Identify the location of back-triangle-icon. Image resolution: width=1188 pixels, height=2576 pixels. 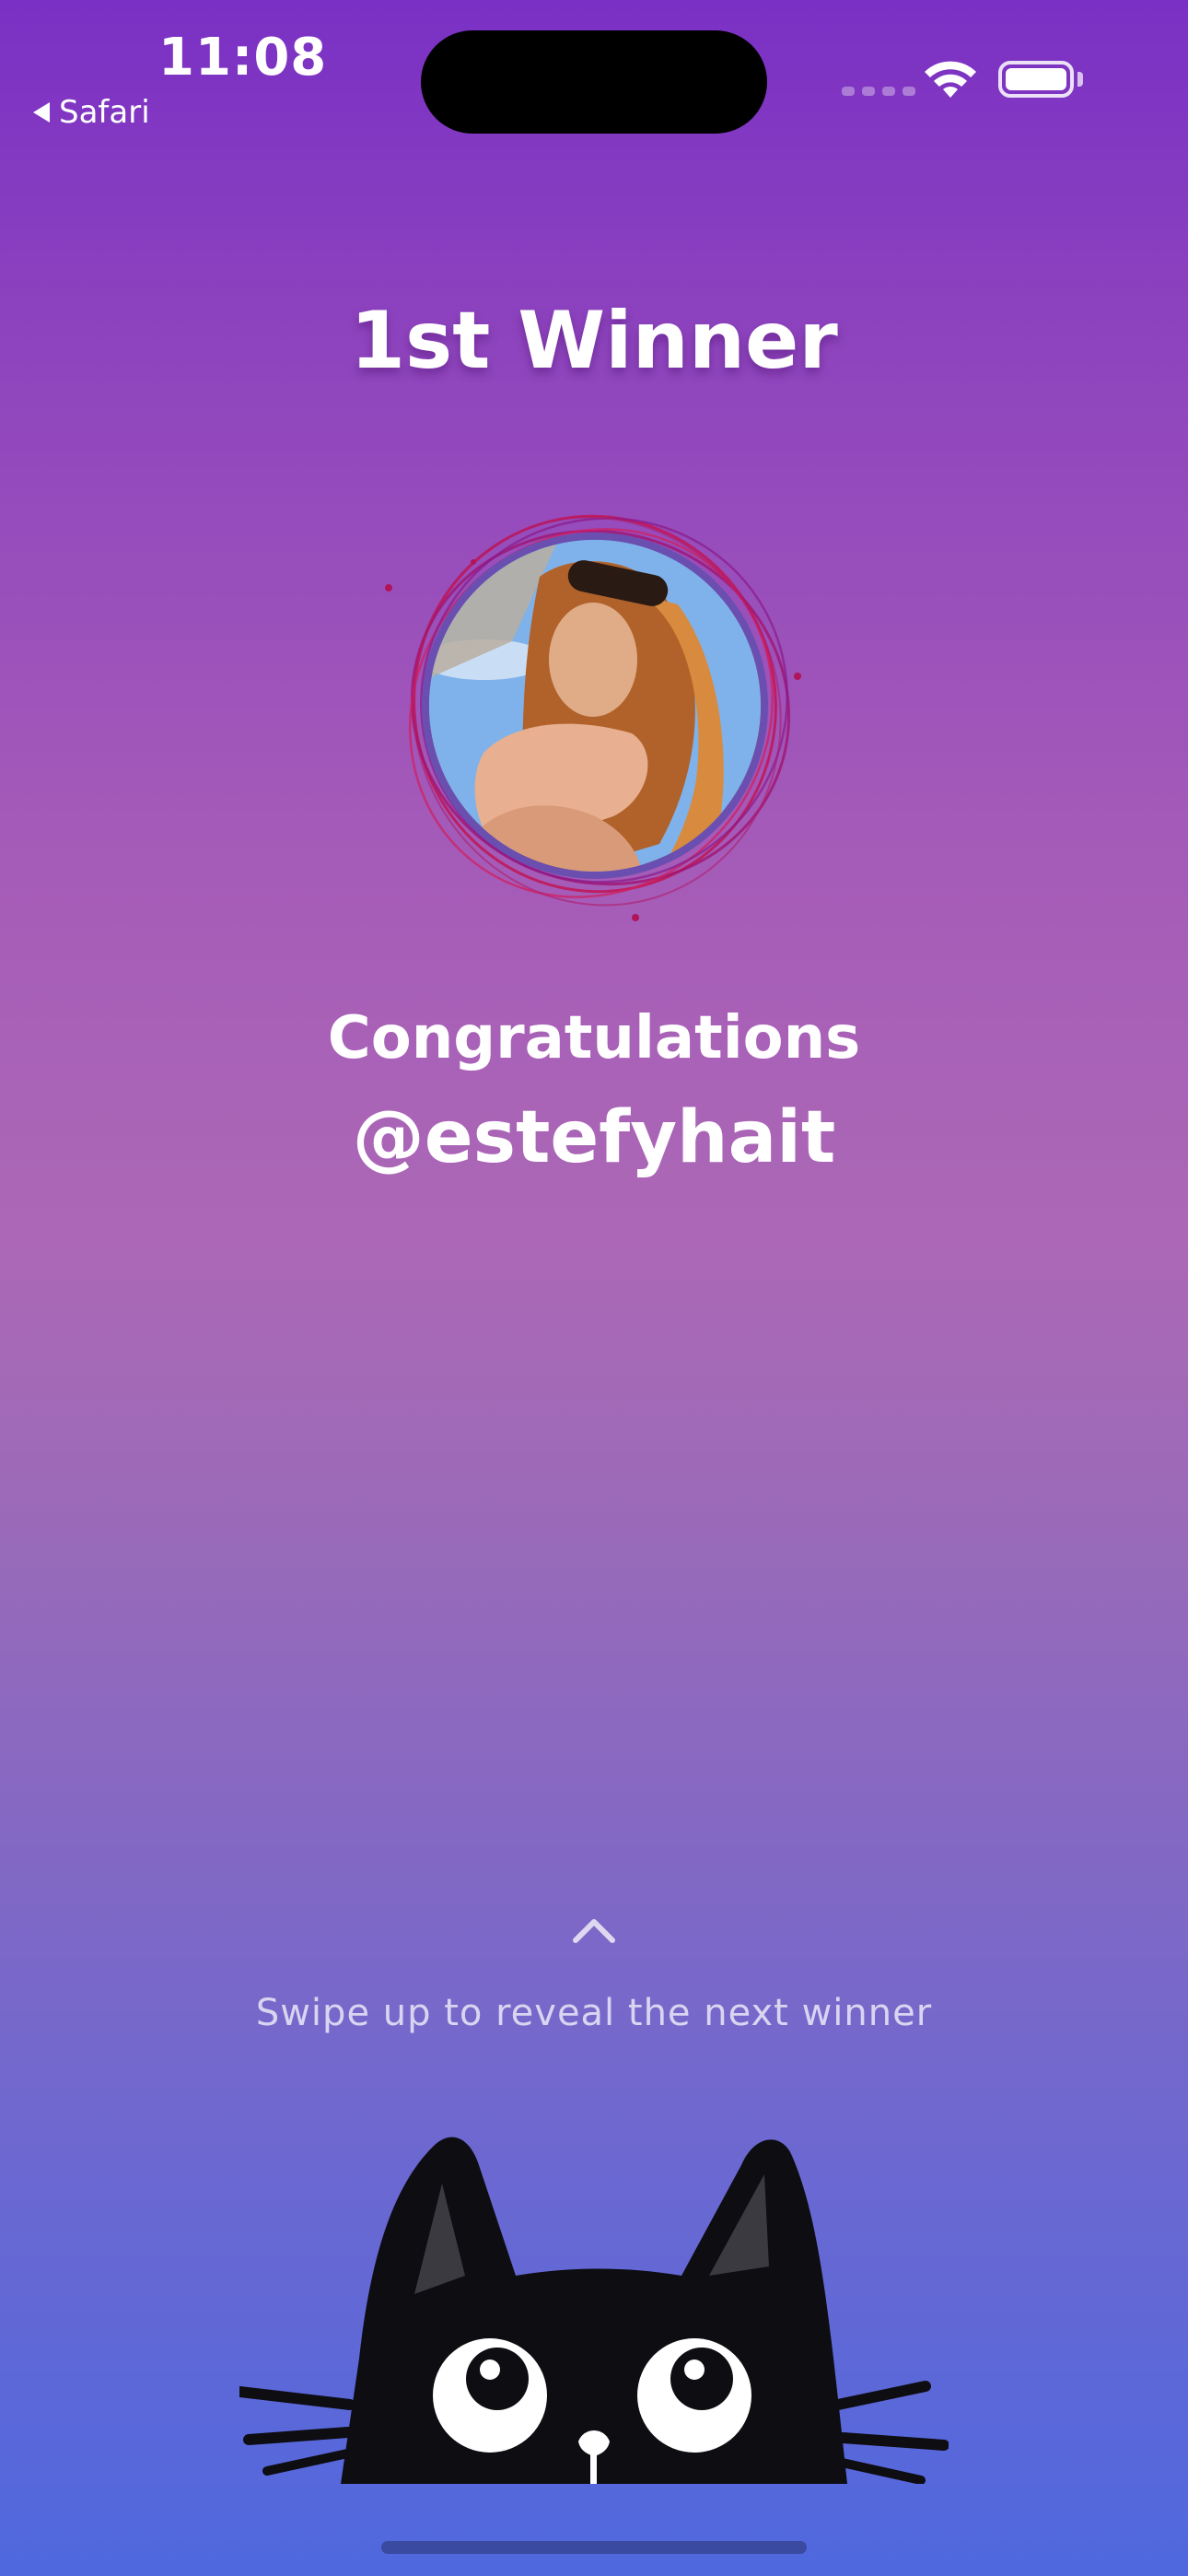
(41, 112).